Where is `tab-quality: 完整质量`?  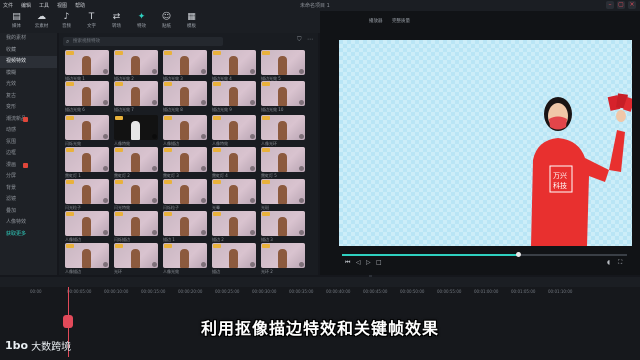 tab-quality: 完整质量 is located at coordinates (401, 21).